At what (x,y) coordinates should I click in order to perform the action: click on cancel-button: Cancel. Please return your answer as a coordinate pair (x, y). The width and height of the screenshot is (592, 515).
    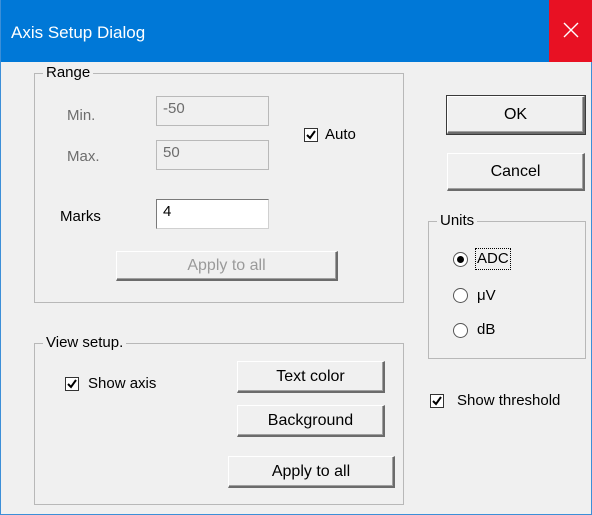
    Looking at the image, I should click on (516, 172).